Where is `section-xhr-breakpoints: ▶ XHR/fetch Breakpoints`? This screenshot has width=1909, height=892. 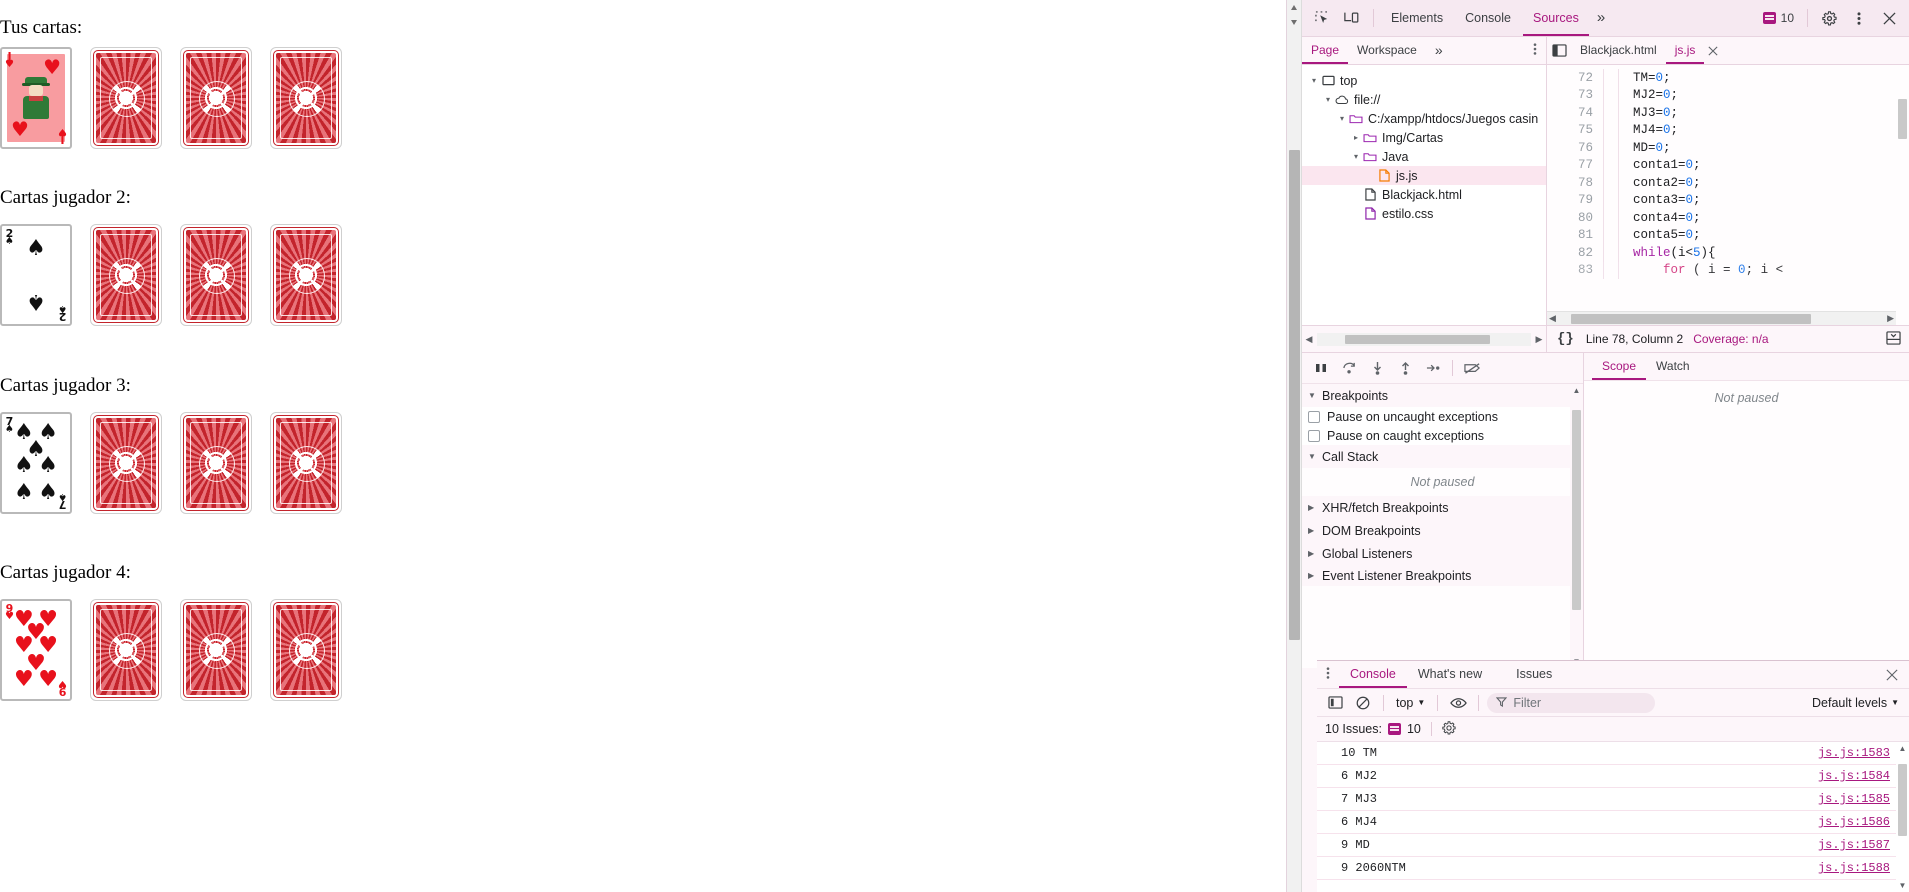 section-xhr-breakpoints: ▶ XHR/fetch Breakpoints is located at coordinates (1442, 507).